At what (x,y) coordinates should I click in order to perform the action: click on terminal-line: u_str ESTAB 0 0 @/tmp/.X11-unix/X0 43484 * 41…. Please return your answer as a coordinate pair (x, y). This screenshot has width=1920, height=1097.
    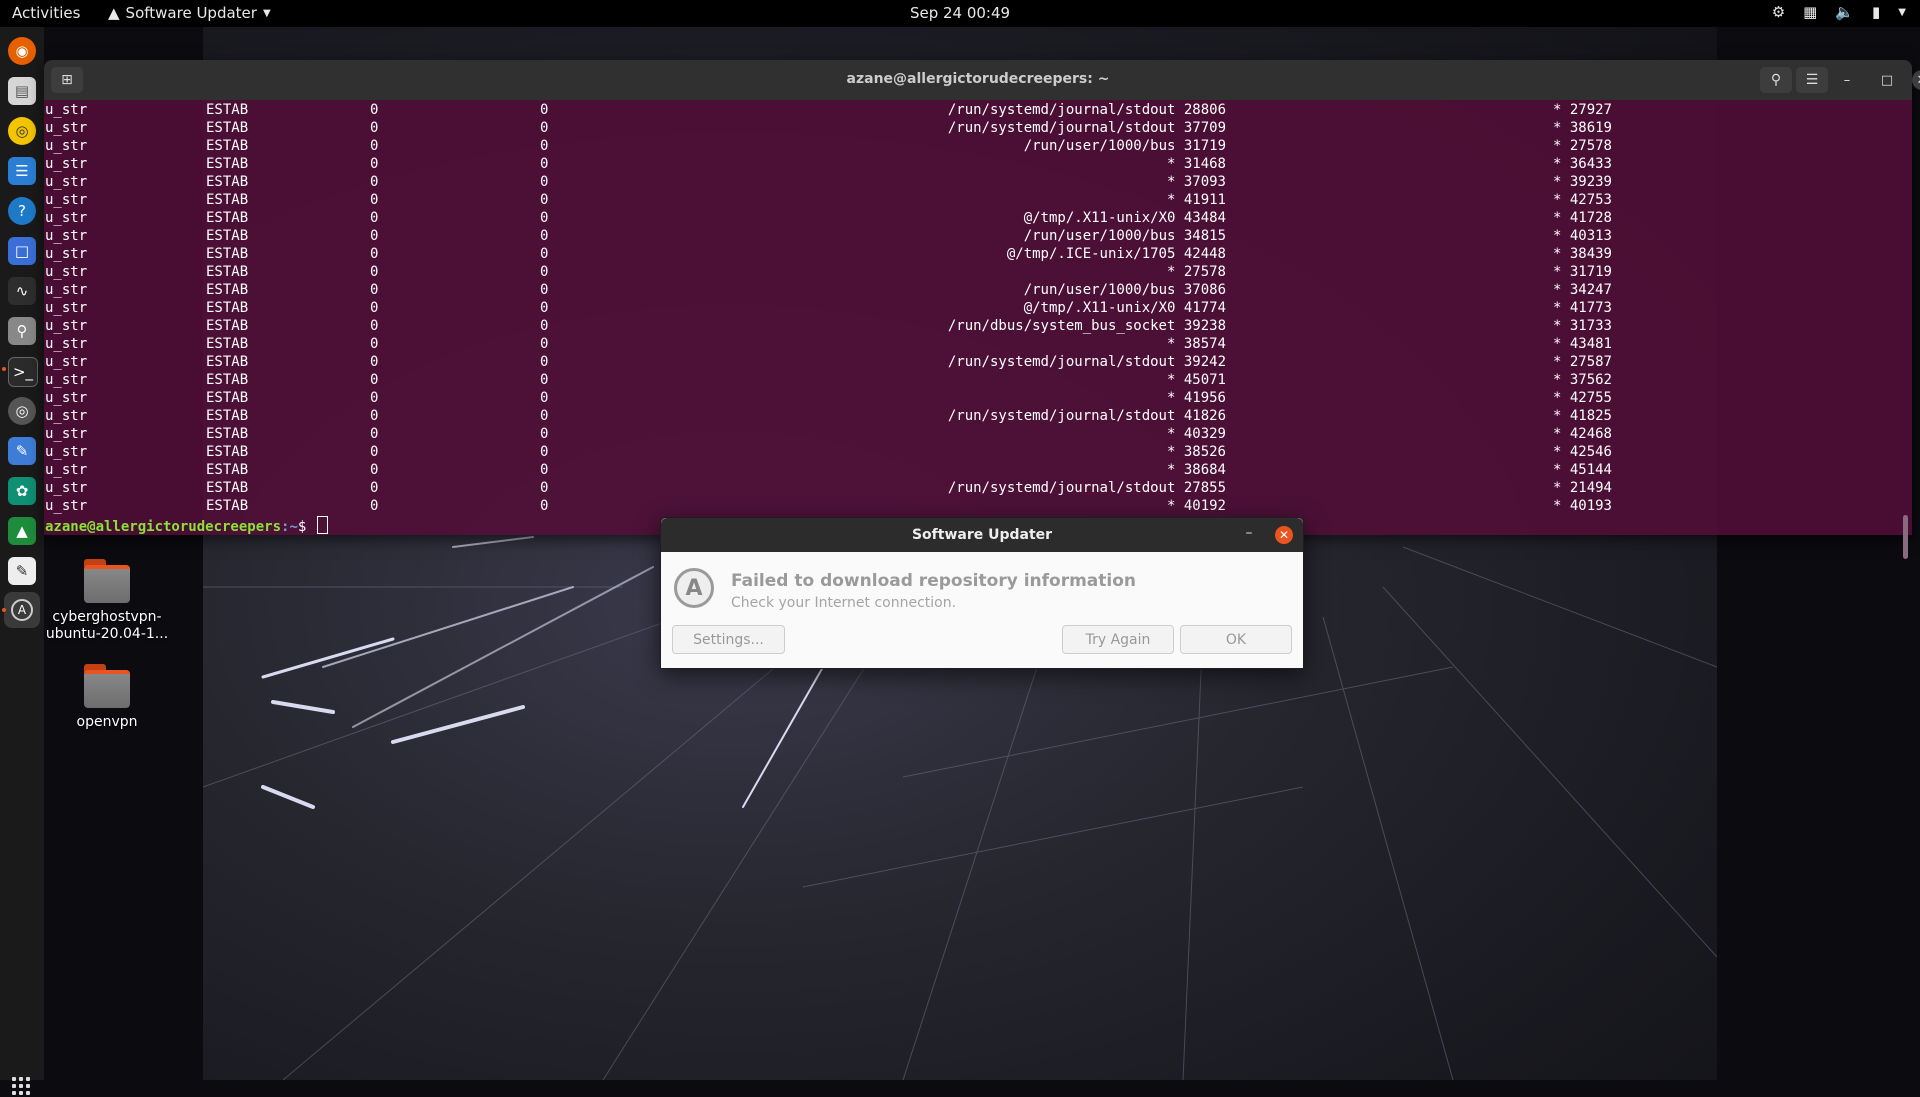
    Looking at the image, I should click on (978, 219).